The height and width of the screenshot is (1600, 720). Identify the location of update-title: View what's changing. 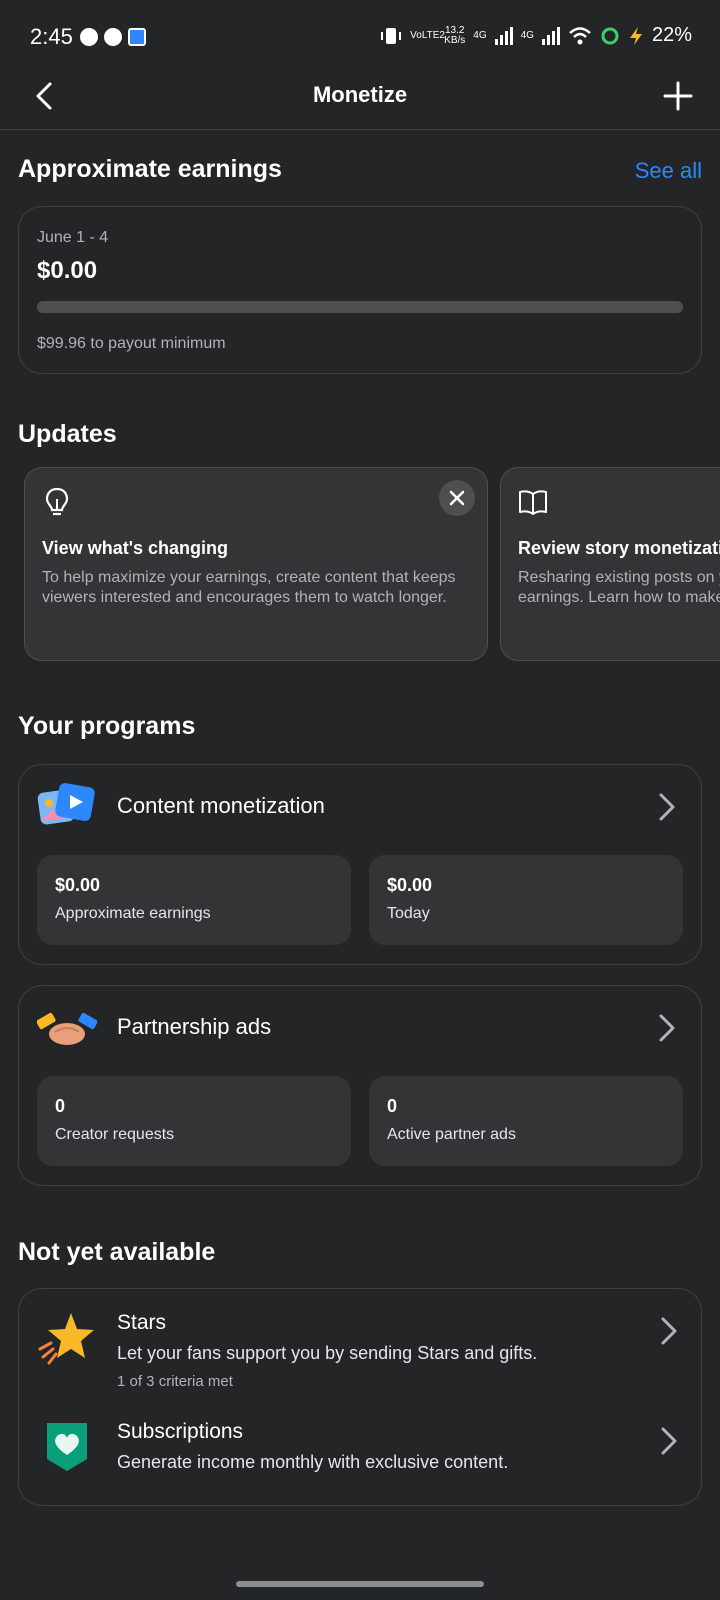
(135, 548).